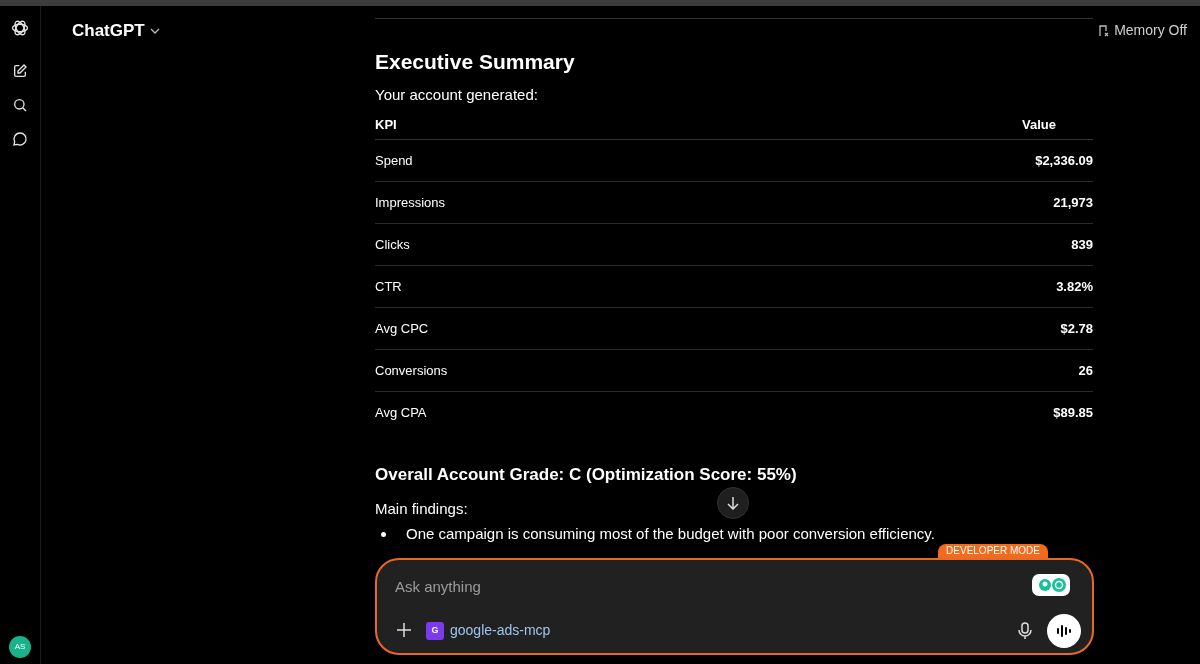  Describe the element at coordinates (20, 105) in the screenshot. I see `search-icon` at that location.